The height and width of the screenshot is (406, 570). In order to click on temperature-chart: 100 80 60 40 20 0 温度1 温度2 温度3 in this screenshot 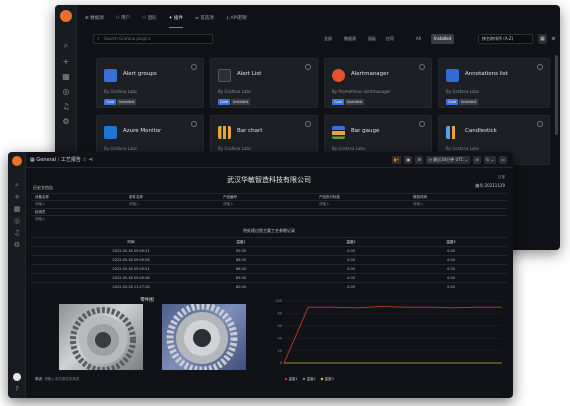, I will do `click(388, 340)`.